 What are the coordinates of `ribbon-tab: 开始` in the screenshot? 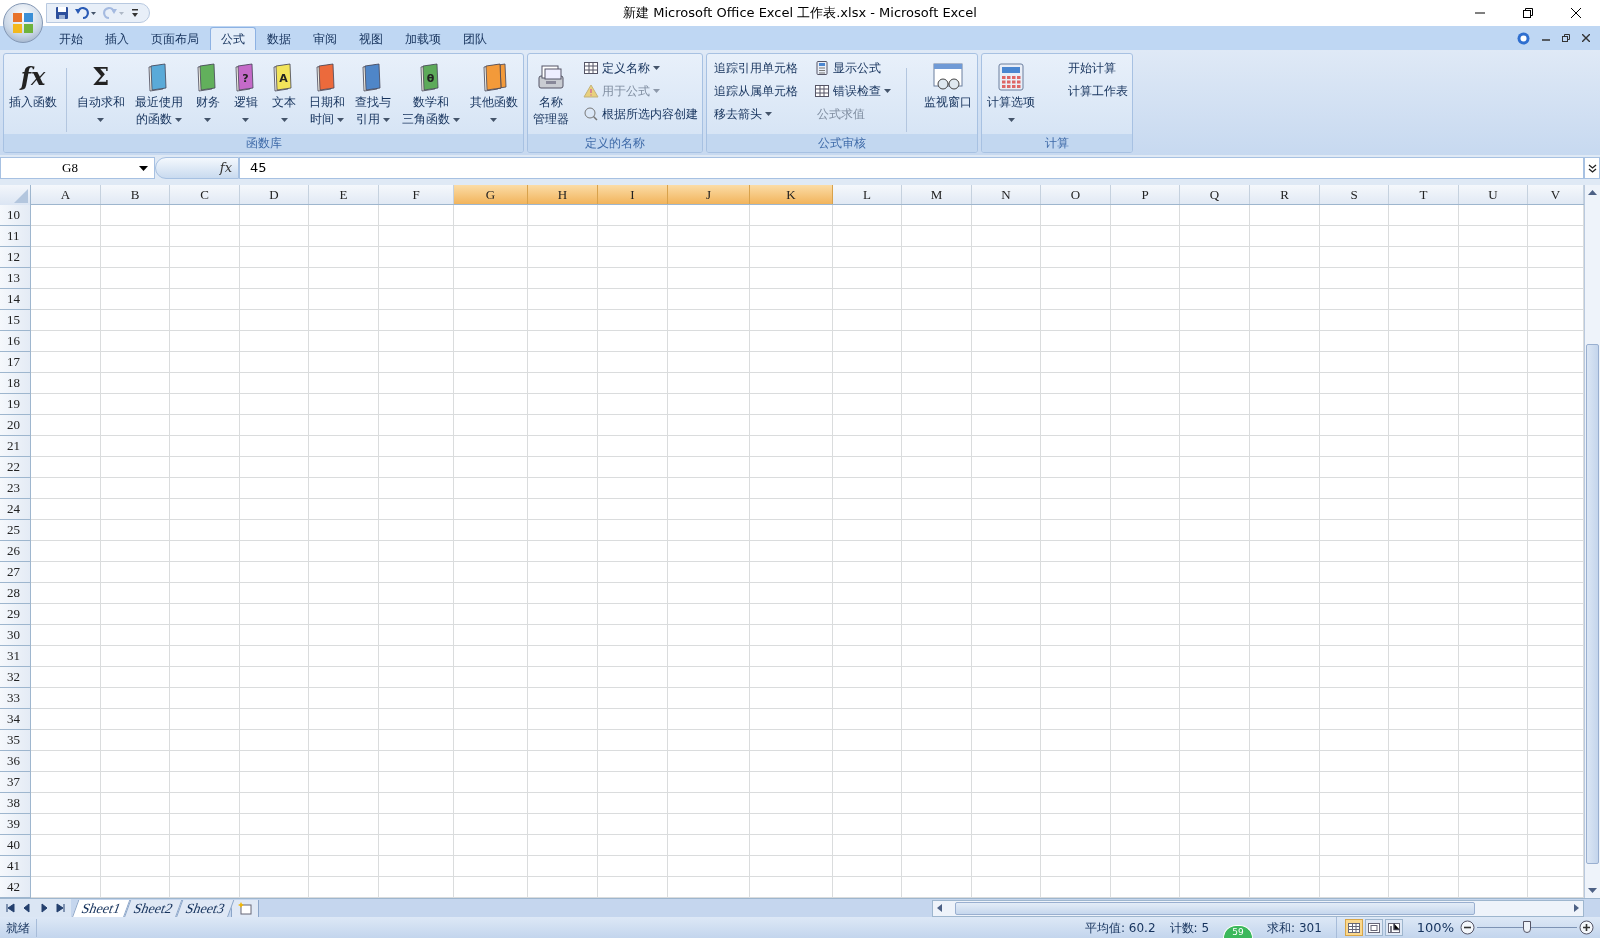 It's located at (71, 38).